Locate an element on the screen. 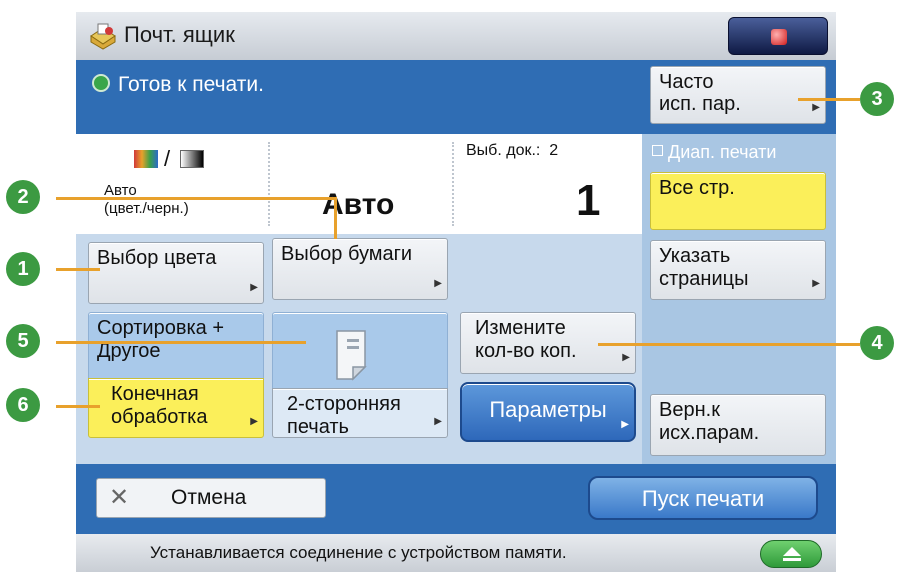  bottom-bar: ✕ Отмена Пуск печати is located at coordinates (456, 499).